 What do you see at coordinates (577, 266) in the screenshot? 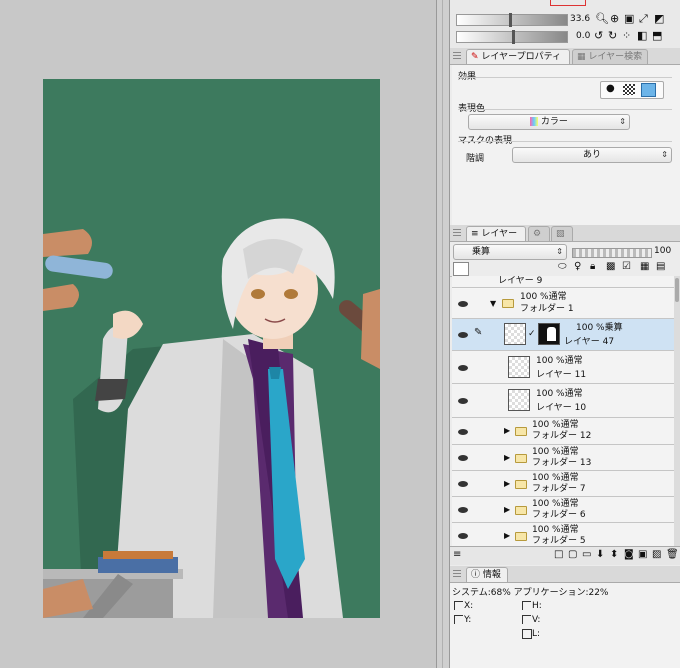
I see `reference-layer-icon: ♀` at bounding box center [577, 266].